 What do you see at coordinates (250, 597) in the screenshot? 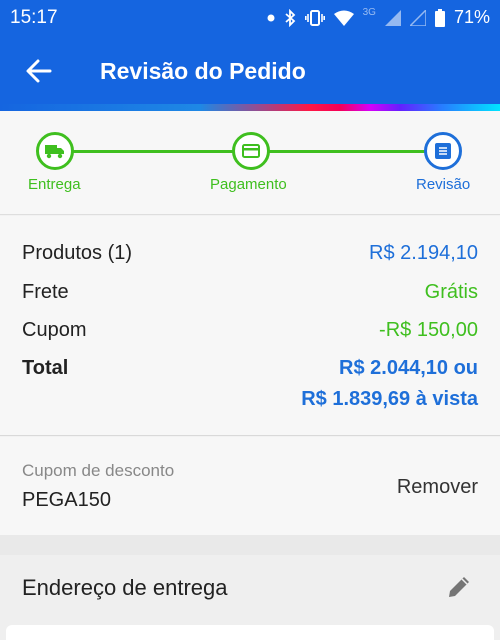
I see `delivery-address-section: Endereço de entrega` at bounding box center [250, 597].